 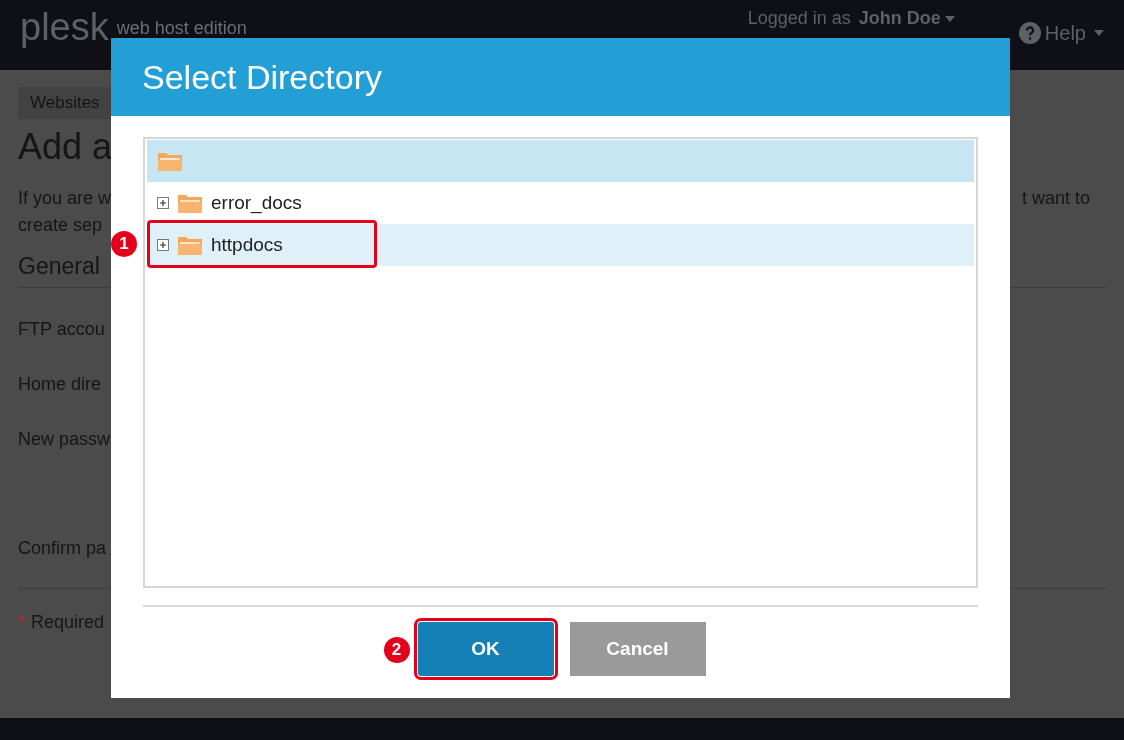 I want to click on help-icon, so click(x=1029, y=33).